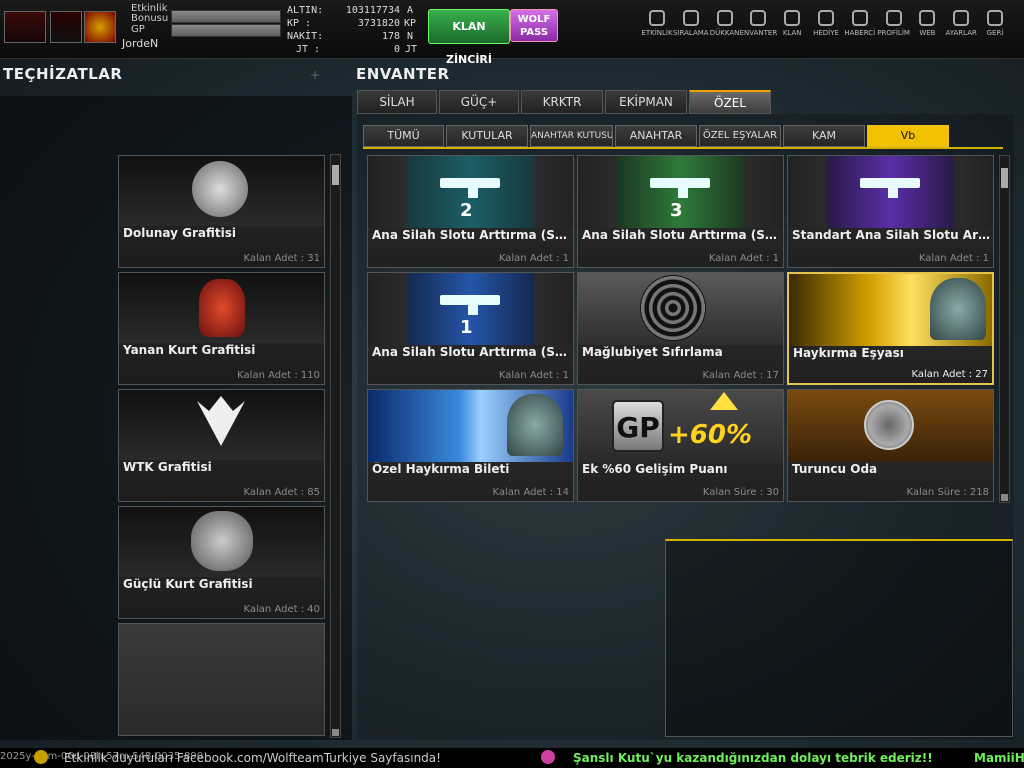  What do you see at coordinates (403, 74) in the screenshot?
I see `inventory-title: ENVANTER` at bounding box center [403, 74].